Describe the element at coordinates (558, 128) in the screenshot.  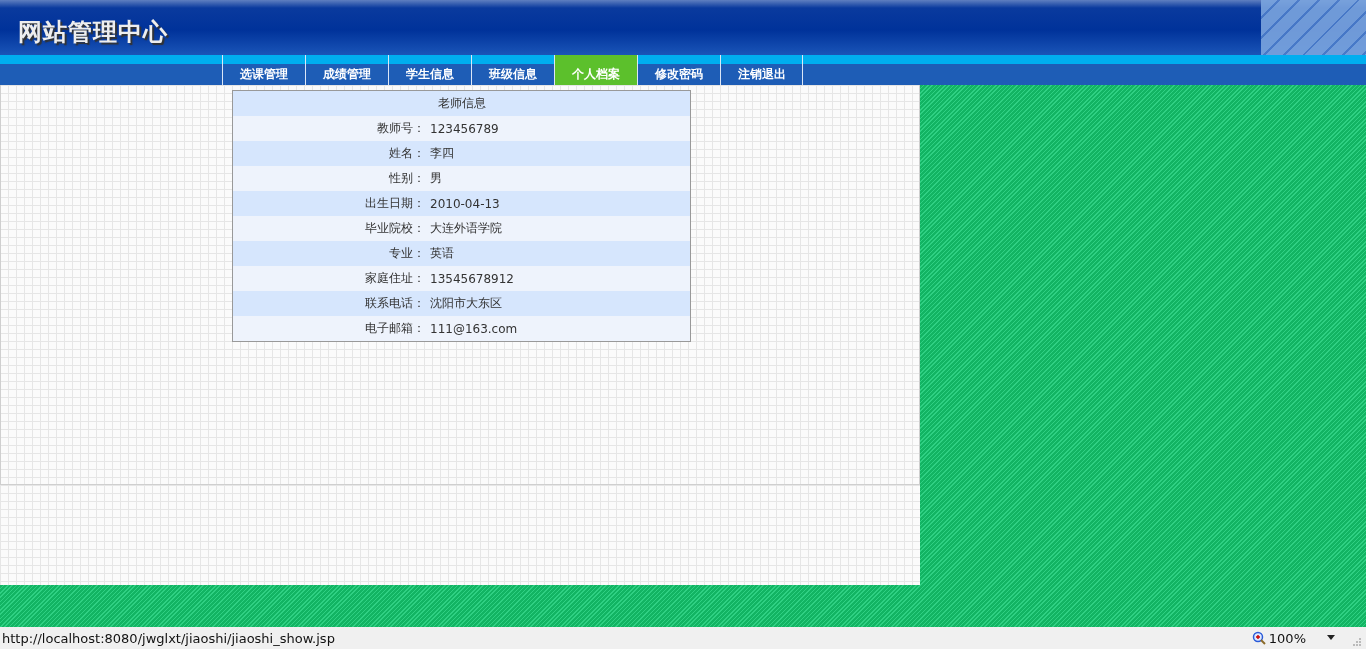
I see `field-value: 123456789` at that location.